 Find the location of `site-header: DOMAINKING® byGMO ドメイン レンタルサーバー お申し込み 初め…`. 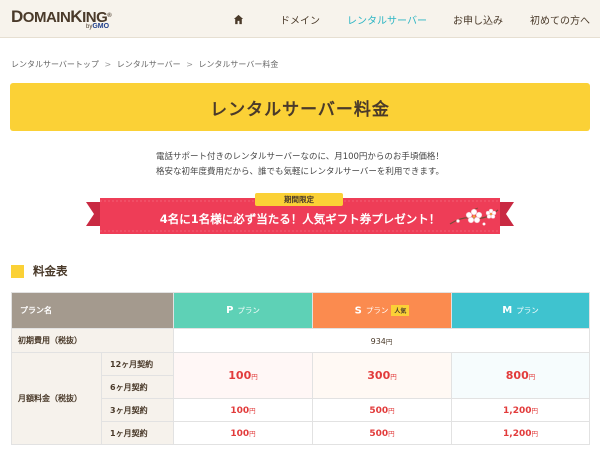

site-header: DOMAINKING® byGMO ドメイン レンタルサーバー お申し込み 初め… is located at coordinates (300, 19).